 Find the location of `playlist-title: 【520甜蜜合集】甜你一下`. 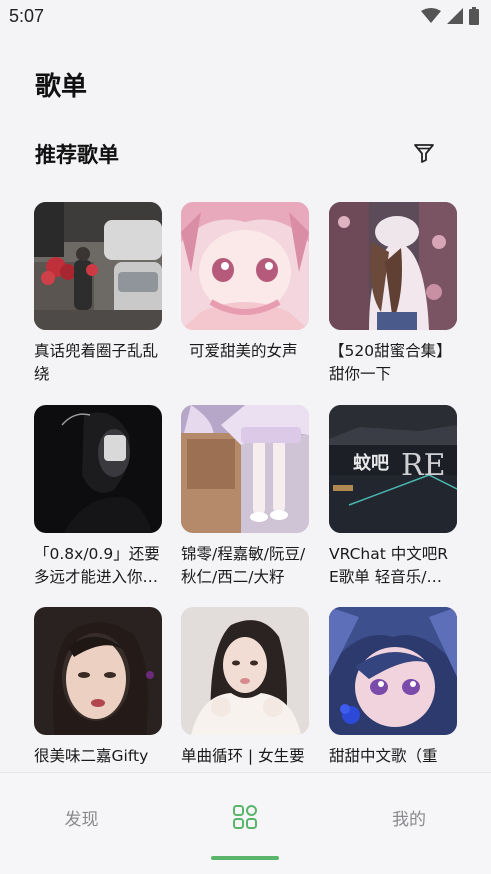

playlist-title: 【520甜蜜合集】甜你一下 is located at coordinates (390, 362).